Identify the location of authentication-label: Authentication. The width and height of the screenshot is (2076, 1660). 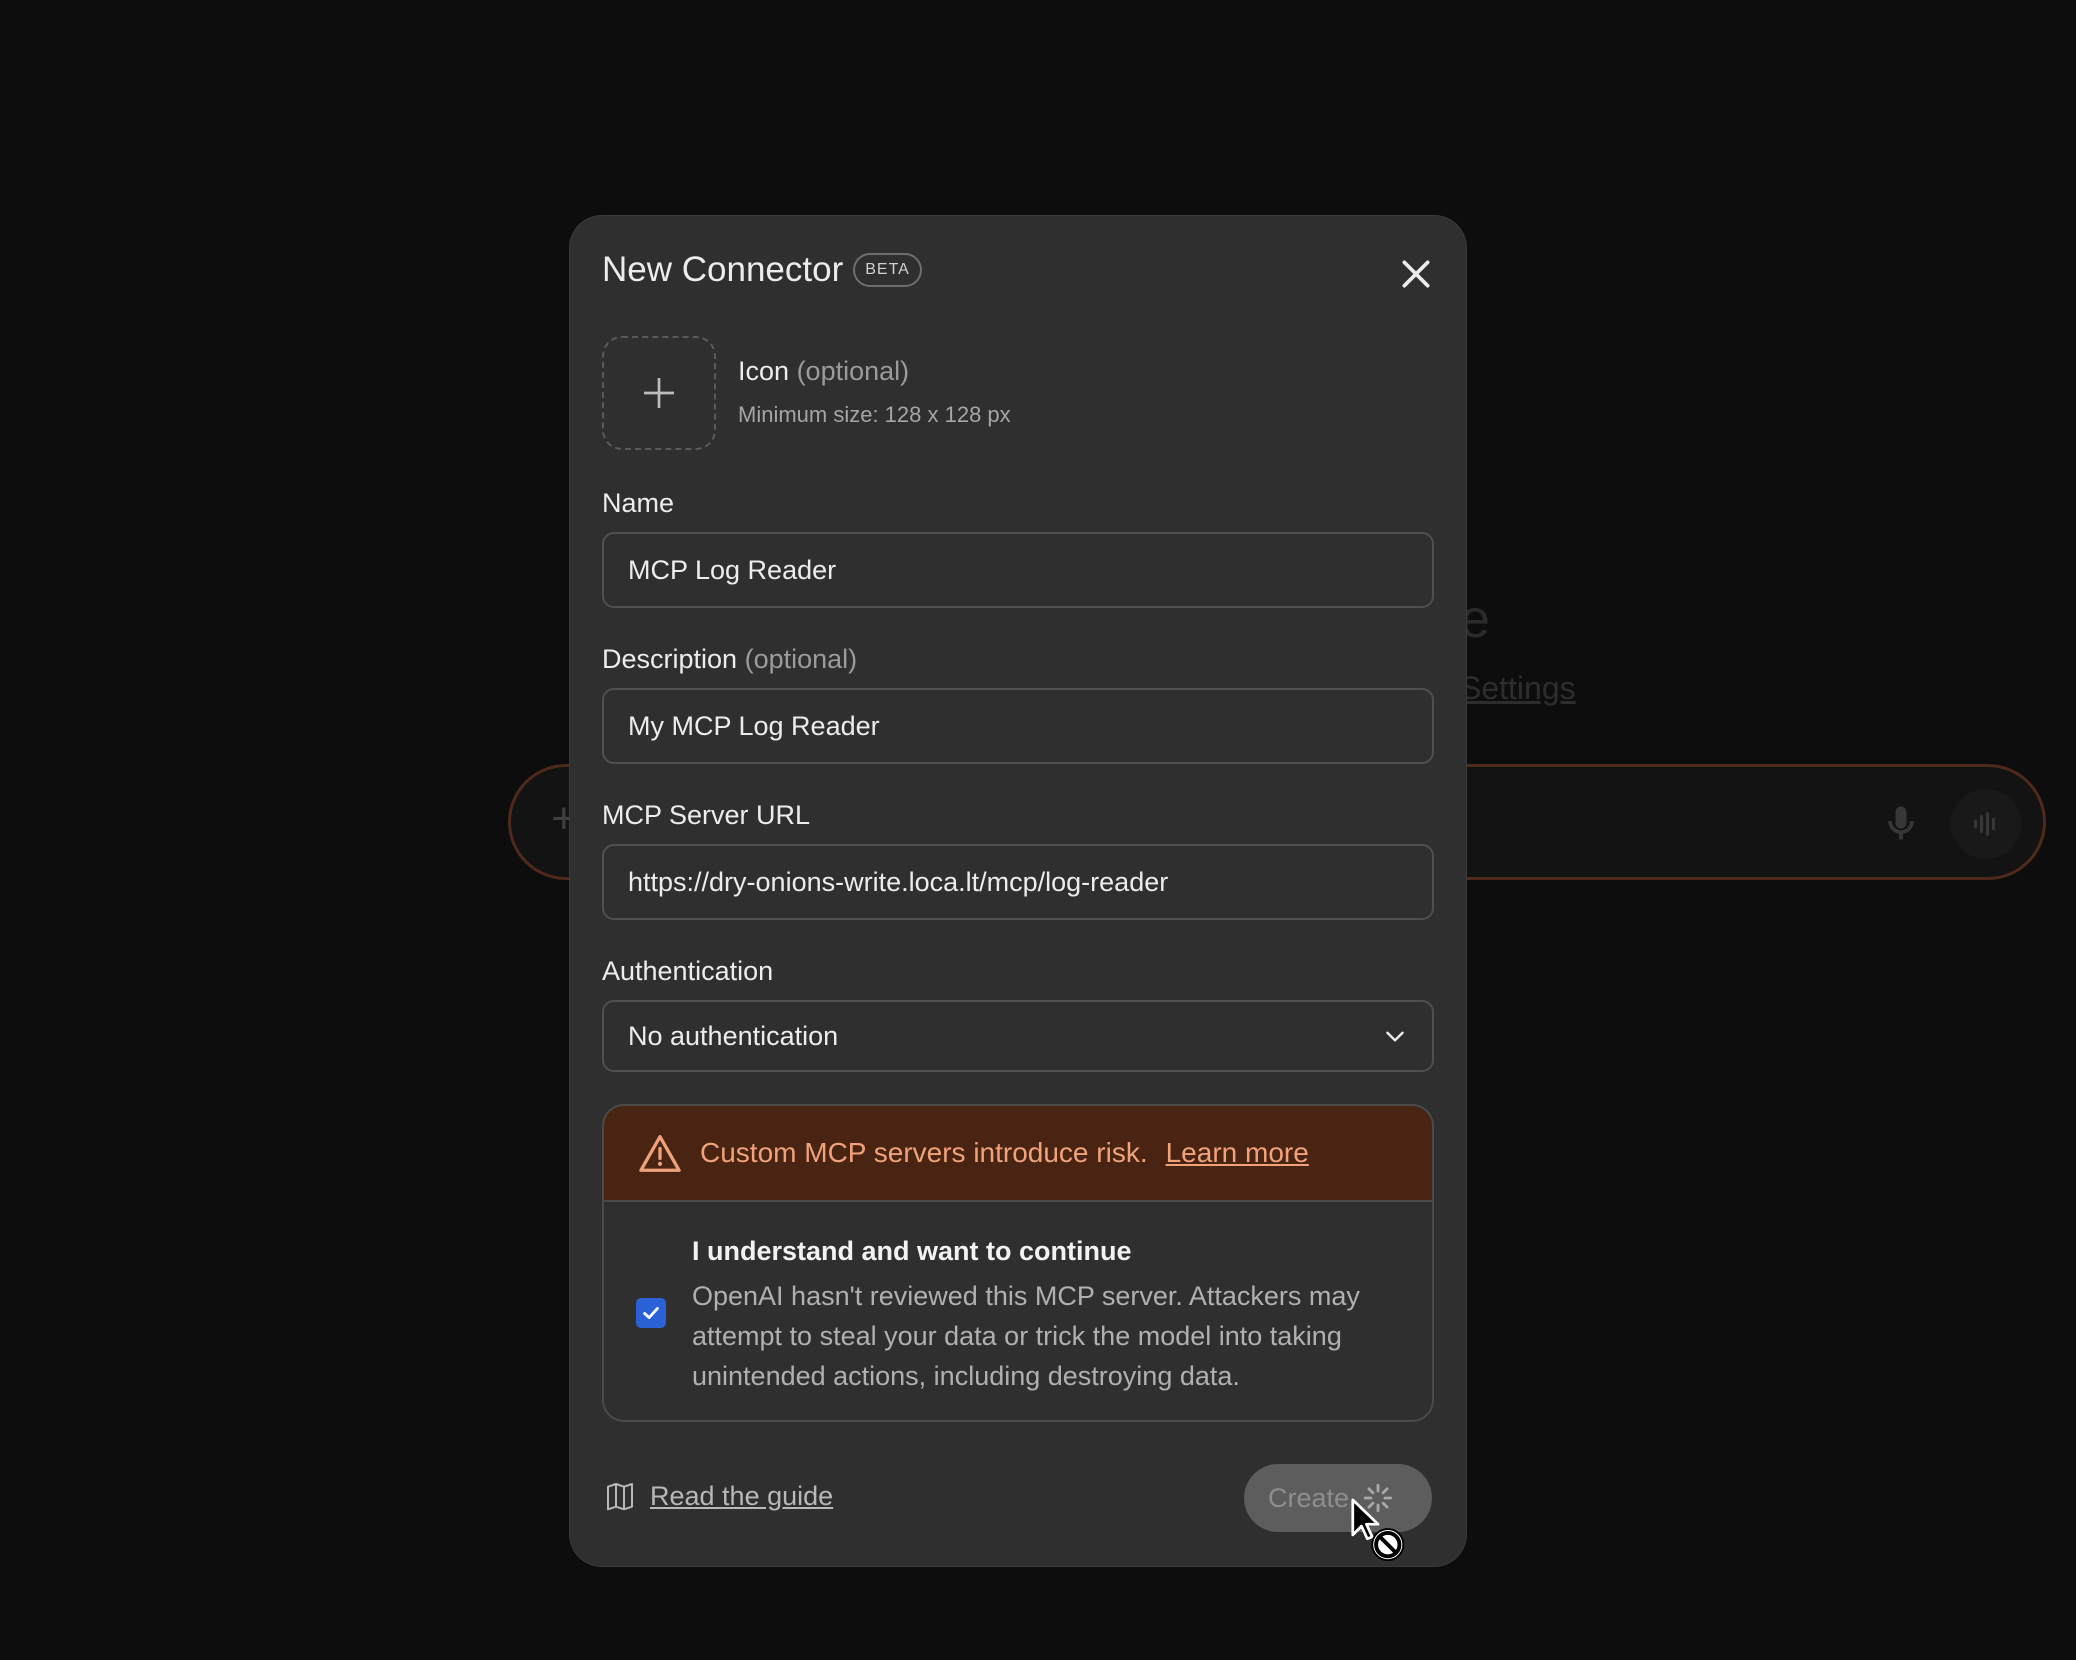
(688, 971).